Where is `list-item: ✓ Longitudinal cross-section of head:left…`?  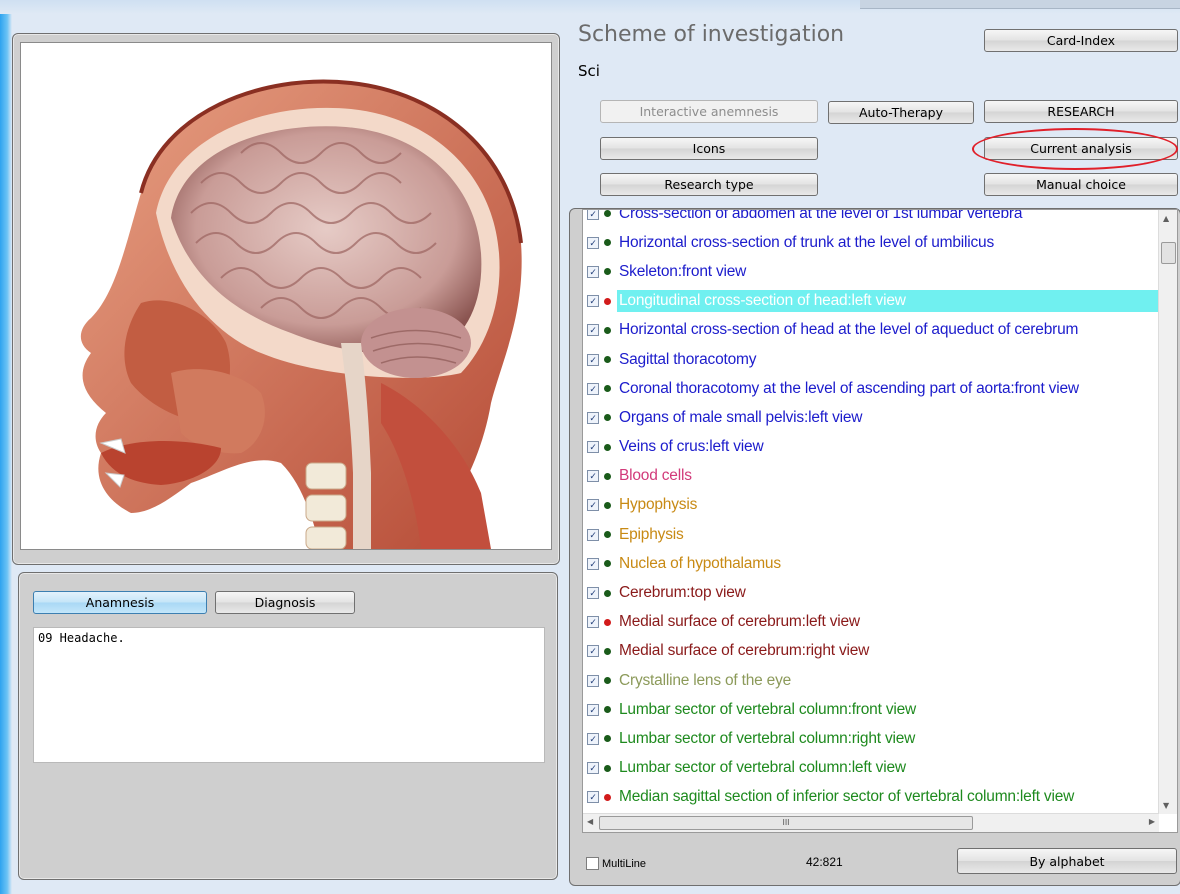
list-item: ✓ Longitudinal cross-section of head:left… is located at coordinates (871, 301).